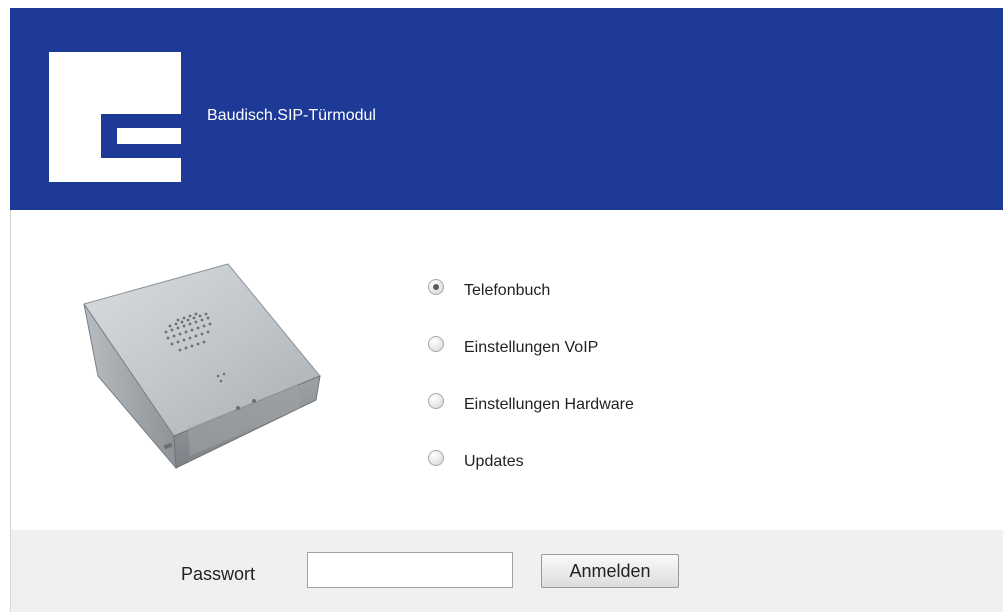 Image resolution: width=1003 pixels, height=612 pixels. What do you see at coordinates (549, 404) in the screenshot?
I see `option-label: Einstellungen Hardware` at bounding box center [549, 404].